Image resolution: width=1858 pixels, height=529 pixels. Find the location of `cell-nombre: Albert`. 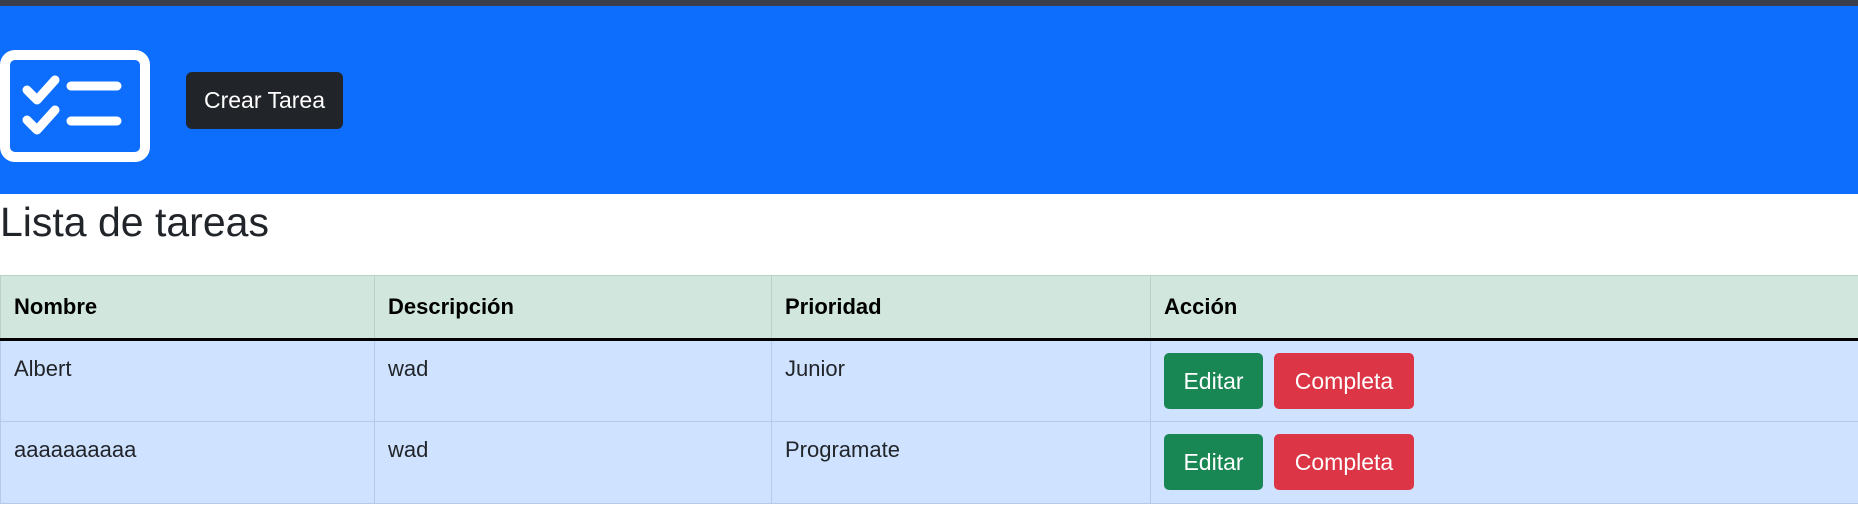

cell-nombre: Albert is located at coordinates (187, 380).